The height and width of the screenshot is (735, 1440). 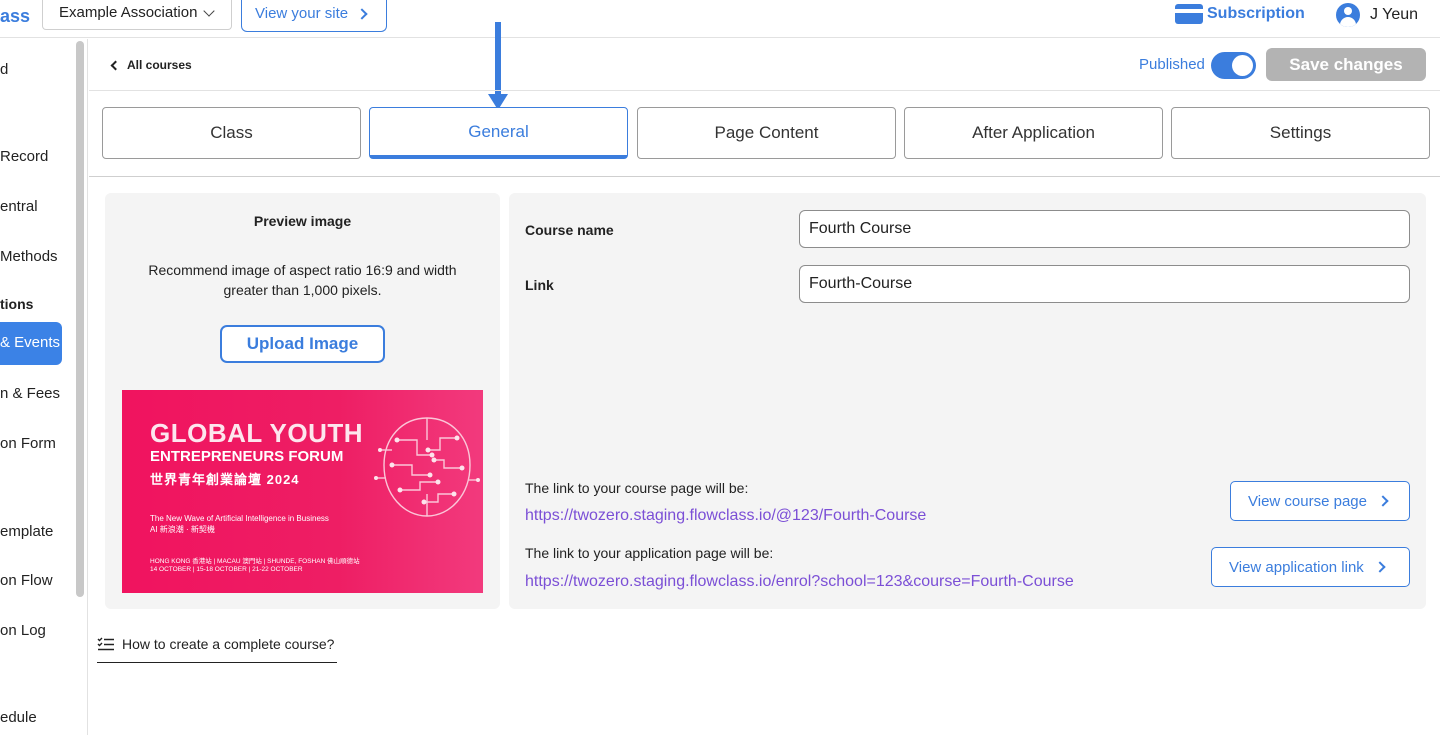 I want to click on tab-general: General, so click(x=498, y=133).